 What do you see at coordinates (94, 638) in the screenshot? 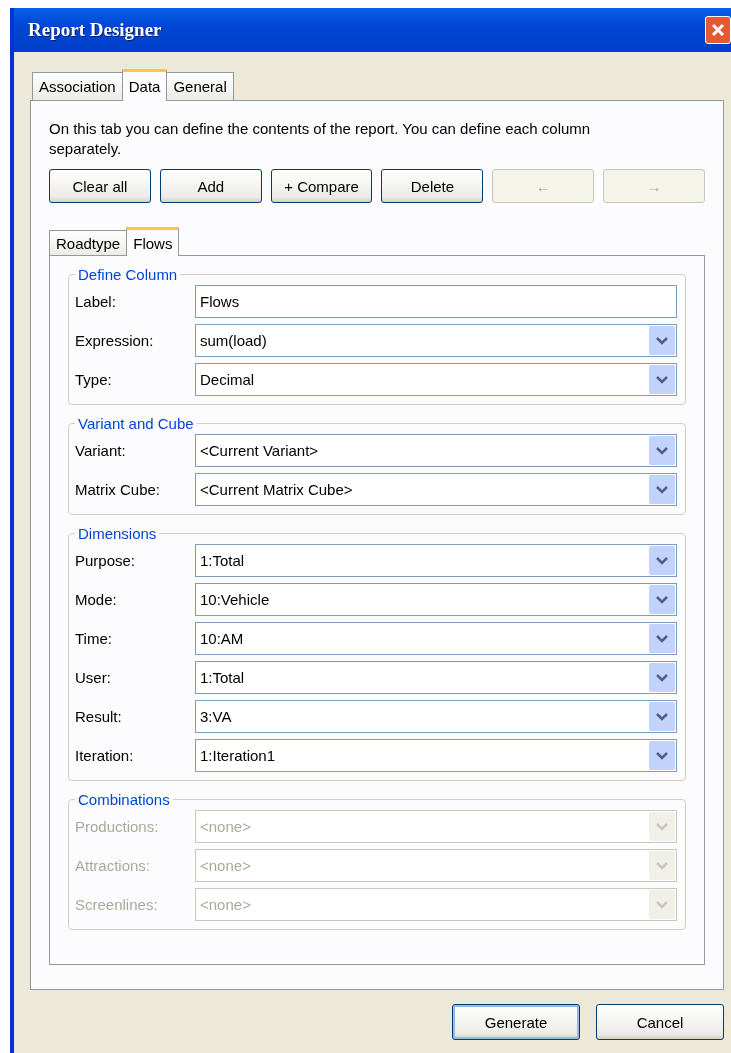
I see `field-label: Time:` at bounding box center [94, 638].